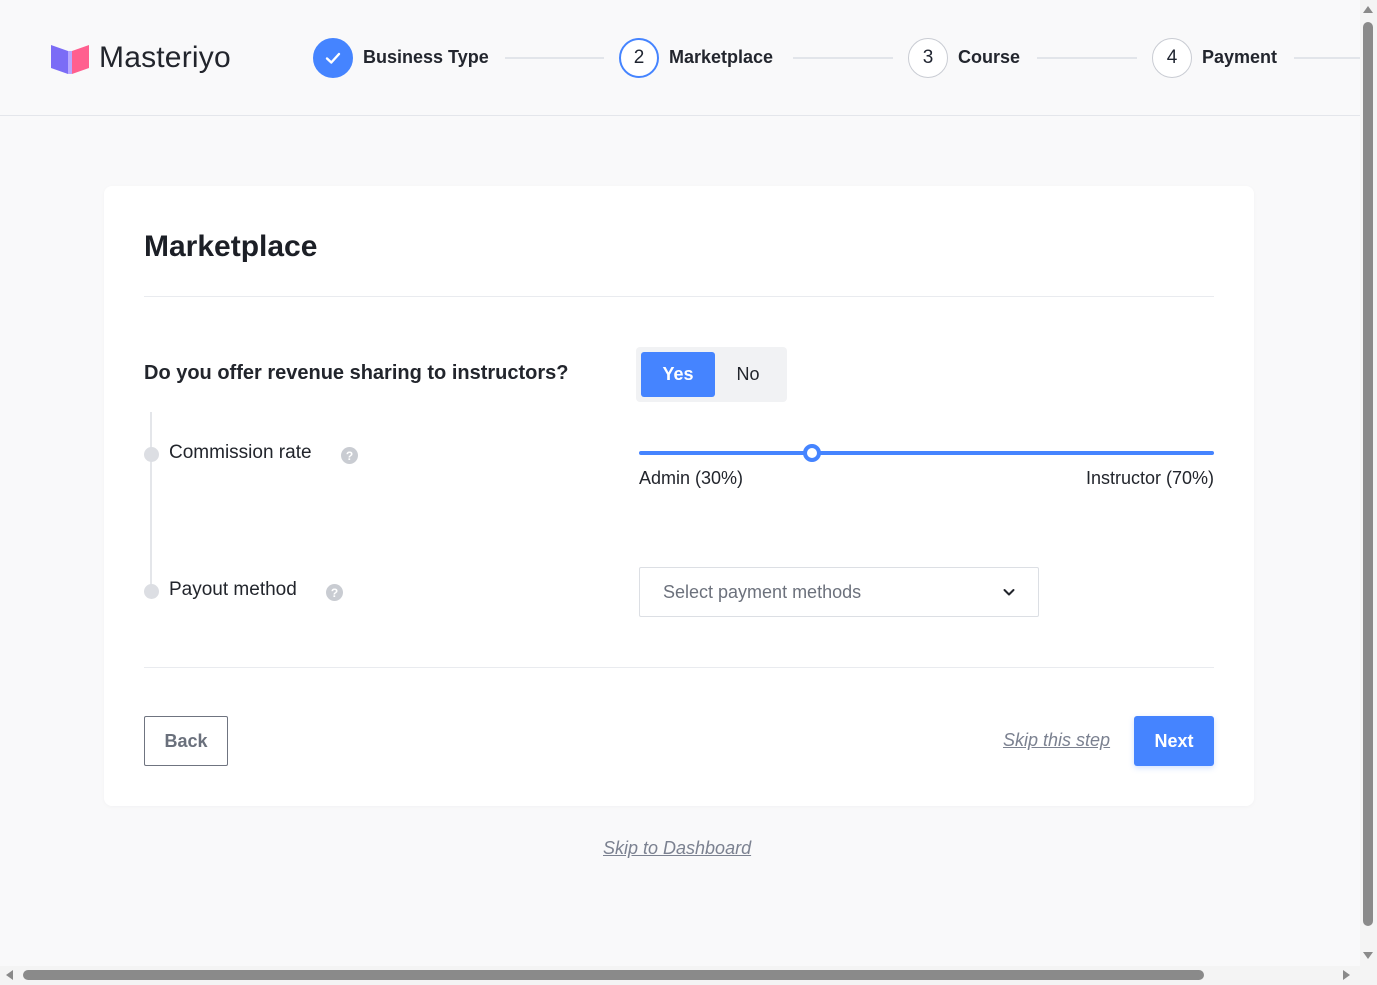  Describe the element at coordinates (231, 246) in the screenshot. I see `page-title: Marketplace` at that location.